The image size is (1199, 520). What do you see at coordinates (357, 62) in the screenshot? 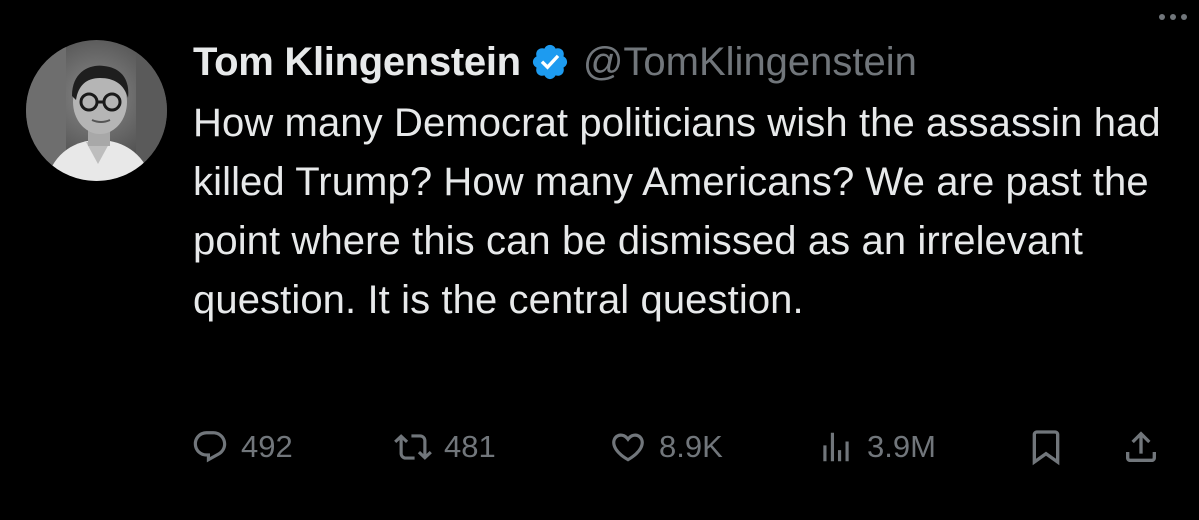
I see `display-name: Tom Klingenstein` at bounding box center [357, 62].